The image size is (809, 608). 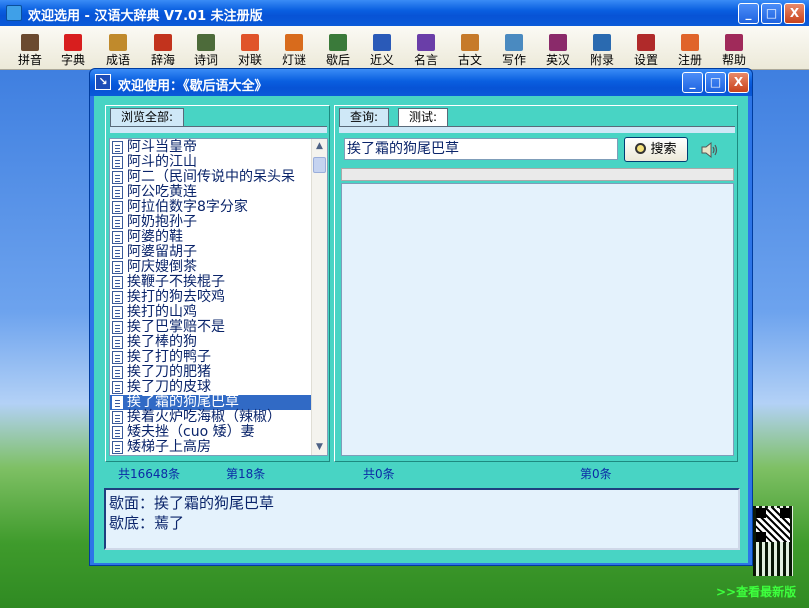 I want to click on list-item: 矮夫挫（cuo 矮）妻, so click(x=211, y=432).